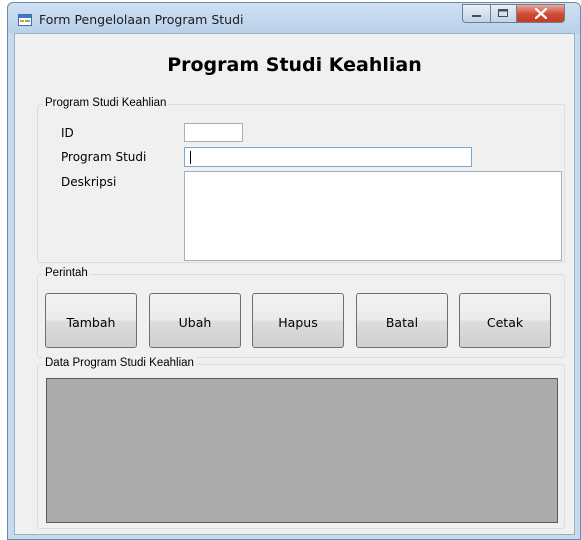 The image size is (581, 540). What do you see at coordinates (328, 157) in the screenshot?
I see `program-studi-field` at bounding box center [328, 157].